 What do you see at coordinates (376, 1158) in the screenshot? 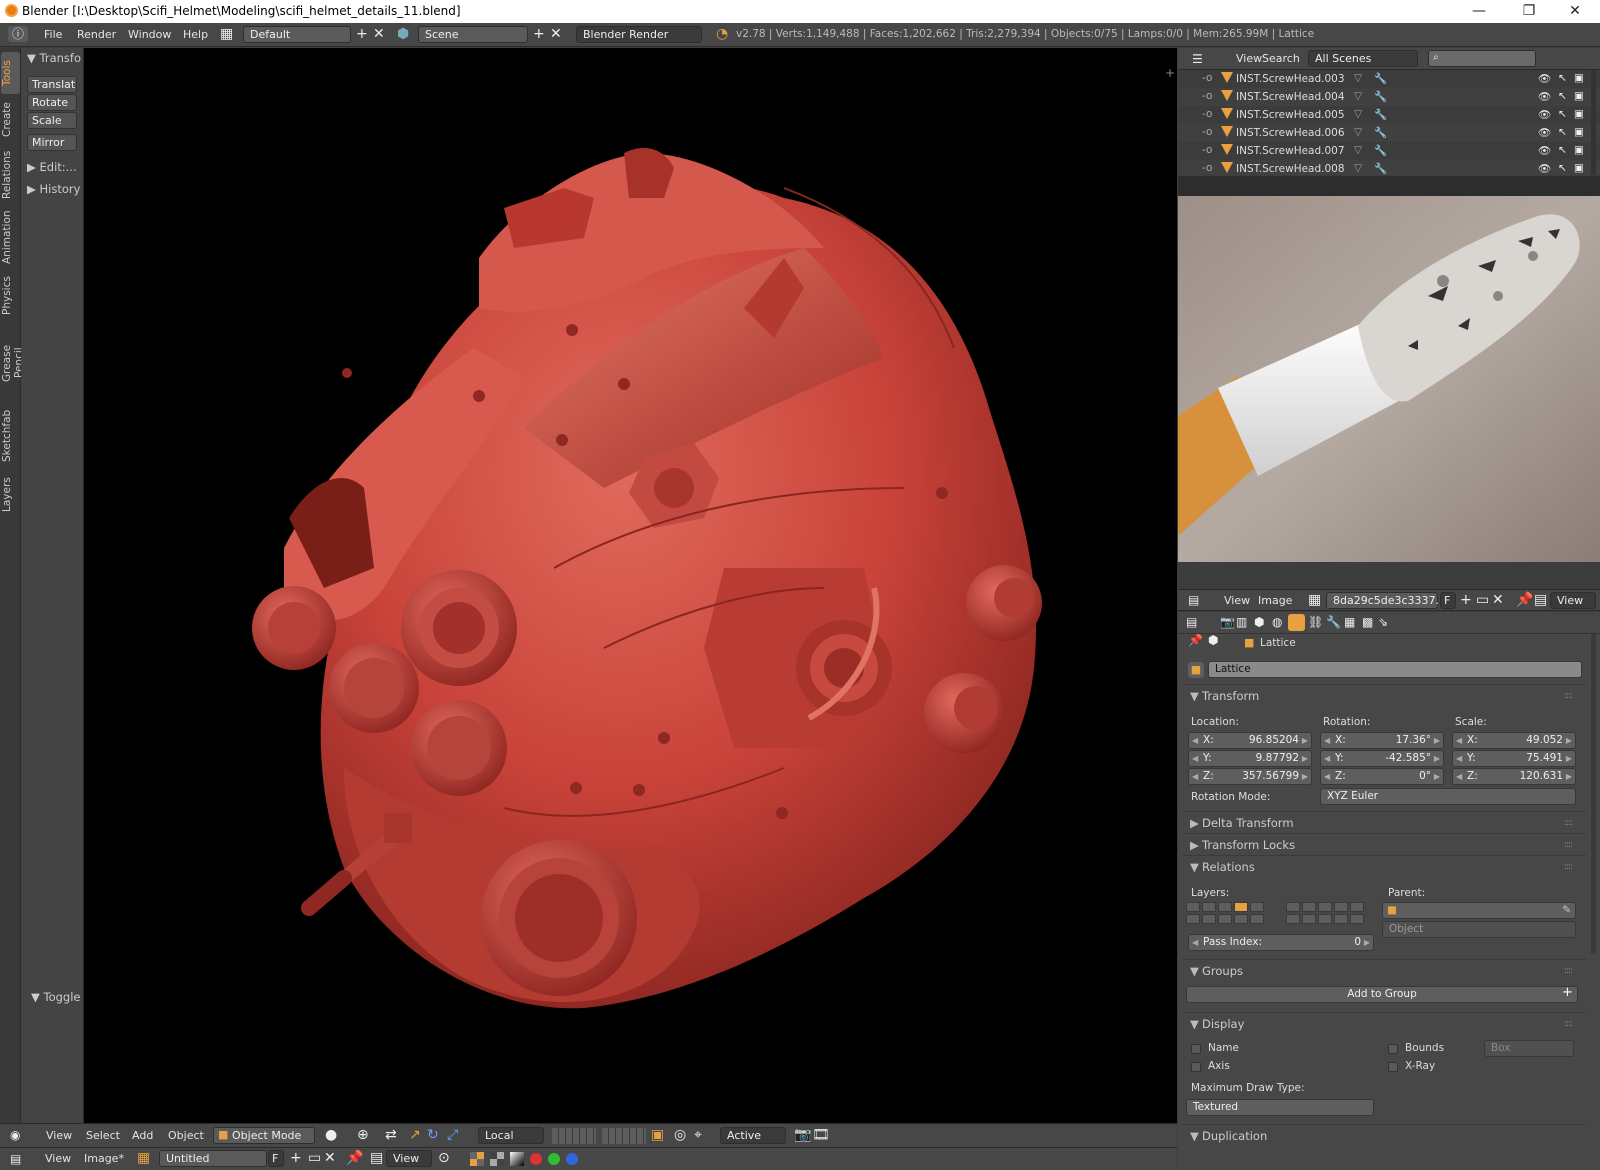
I see `view-mode-icon: ▤` at bounding box center [376, 1158].